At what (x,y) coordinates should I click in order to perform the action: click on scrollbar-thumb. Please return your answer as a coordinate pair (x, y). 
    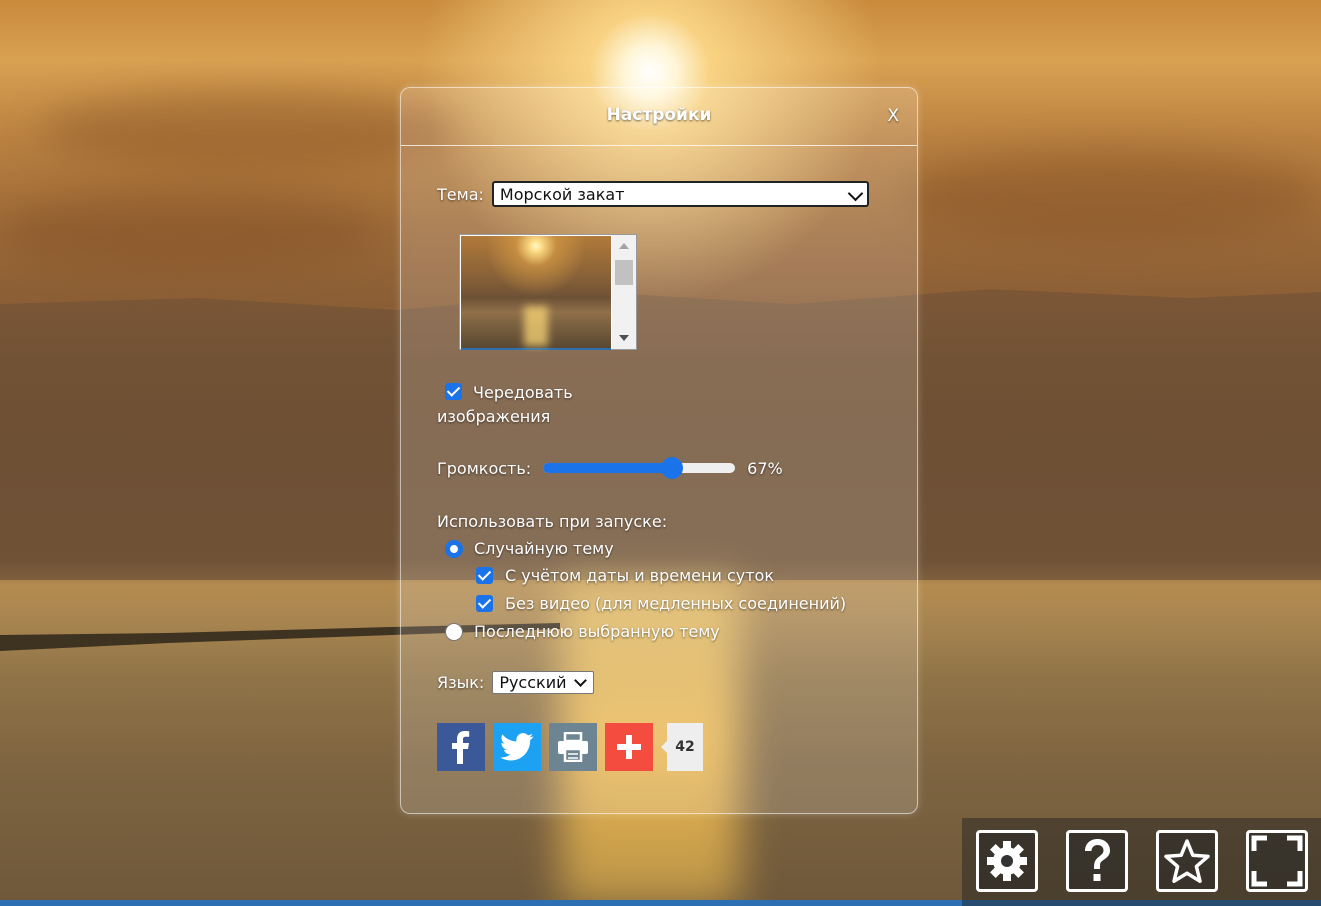
    Looking at the image, I should click on (624, 272).